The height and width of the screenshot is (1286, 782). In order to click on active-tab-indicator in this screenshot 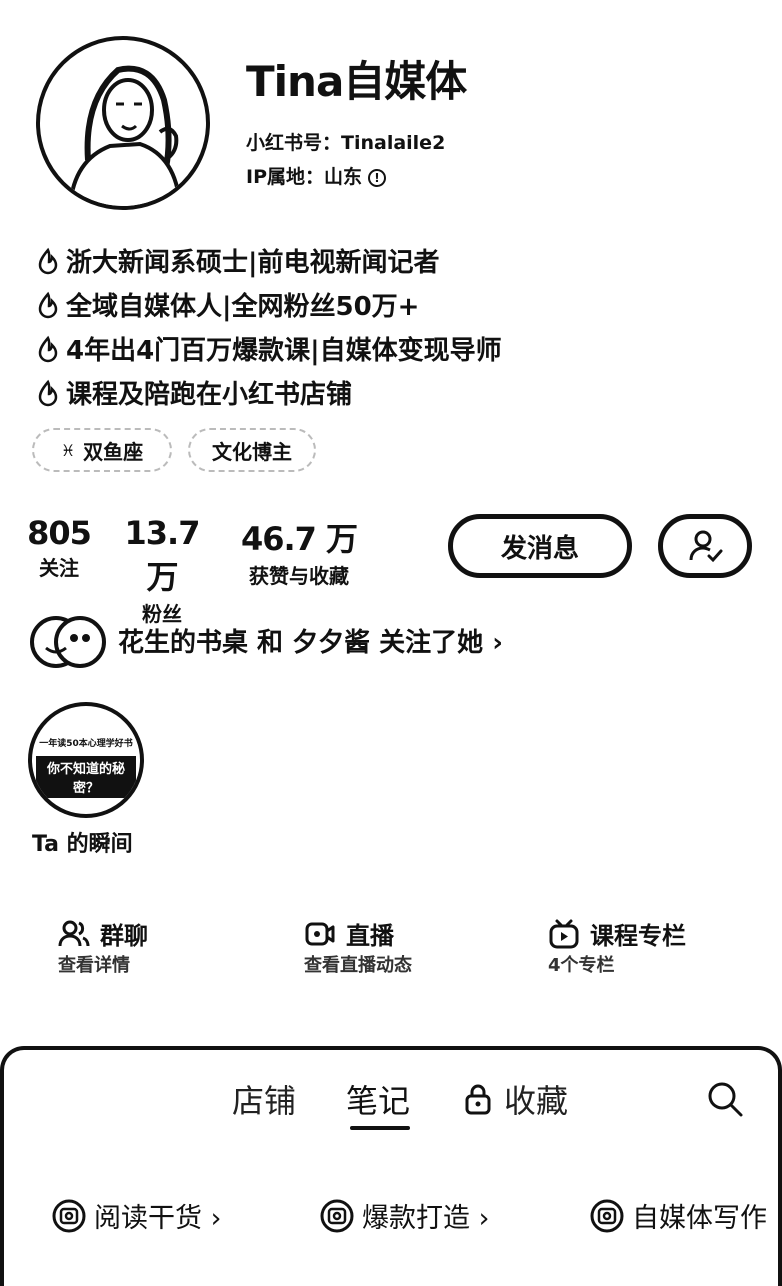, I will do `click(380, 1128)`.